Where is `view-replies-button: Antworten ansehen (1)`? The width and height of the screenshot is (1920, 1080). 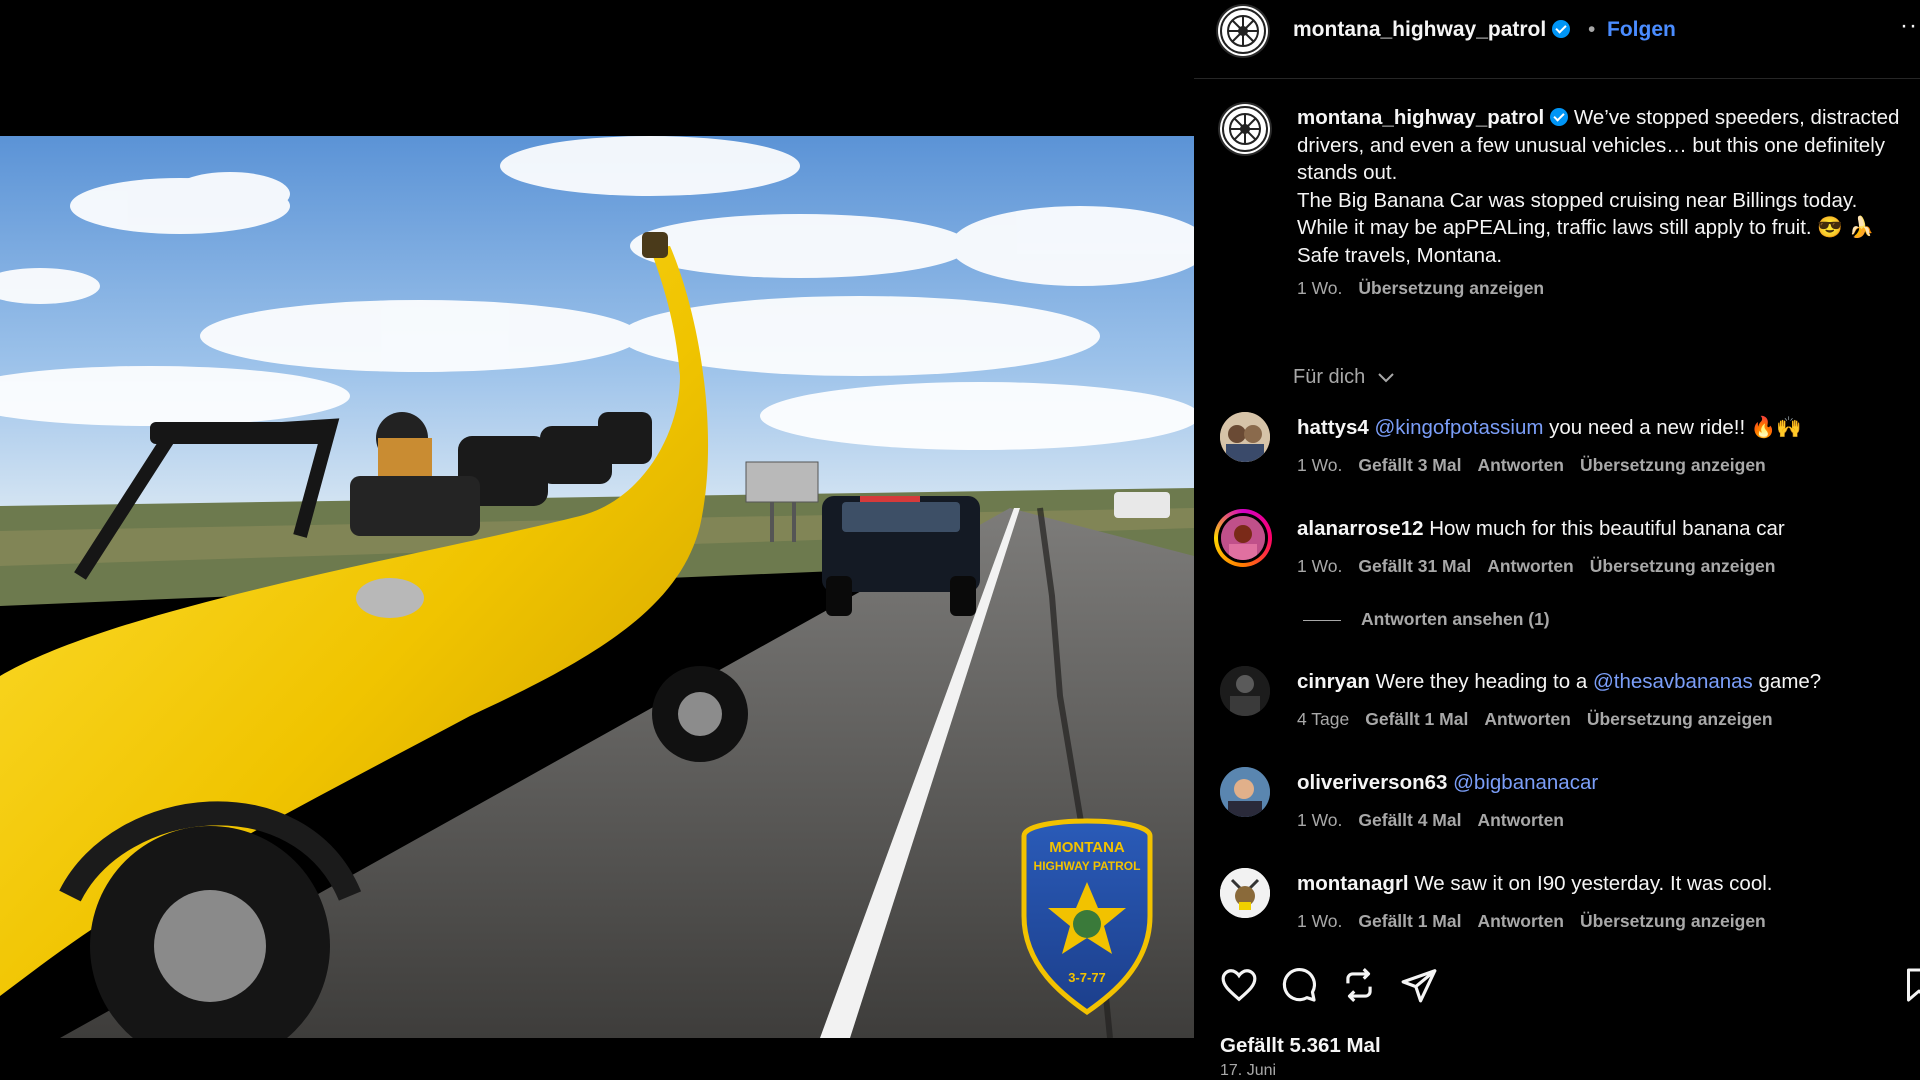
view-replies-button: Antworten ansehen (1) is located at coordinates (1426, 619).